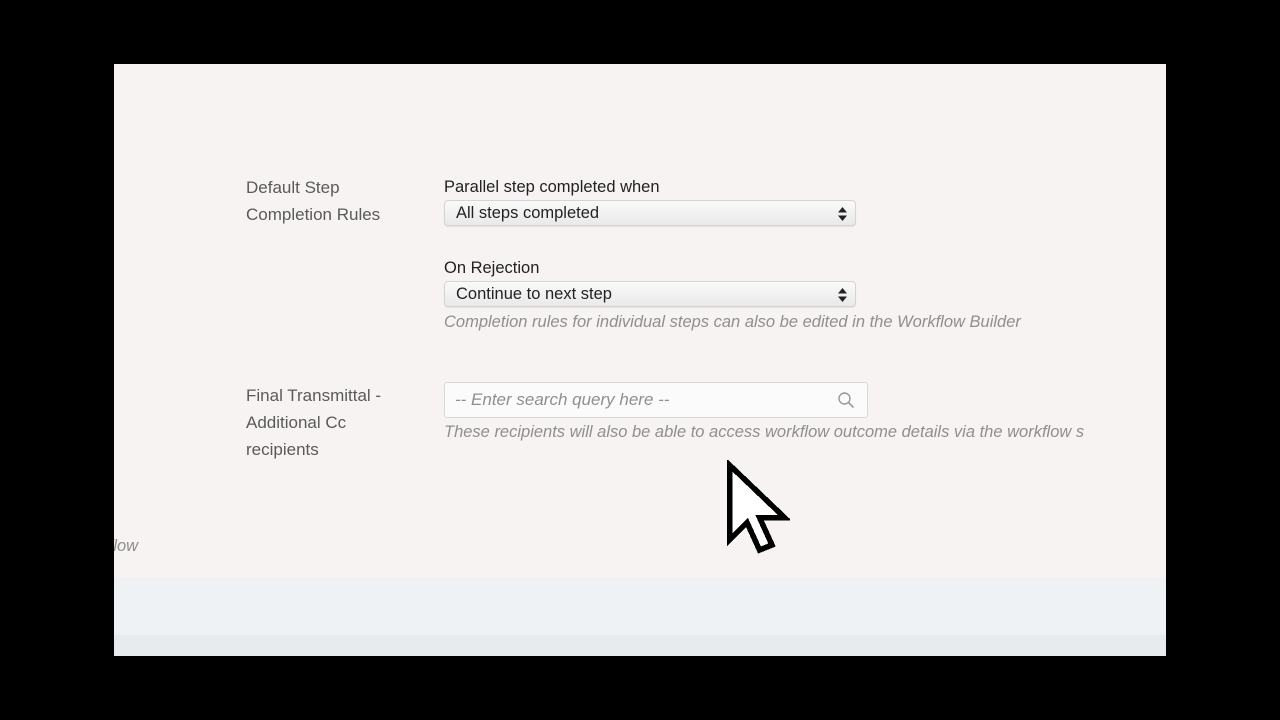  I want to click on on-rejection-label: On Rejection, so click(492, 268).